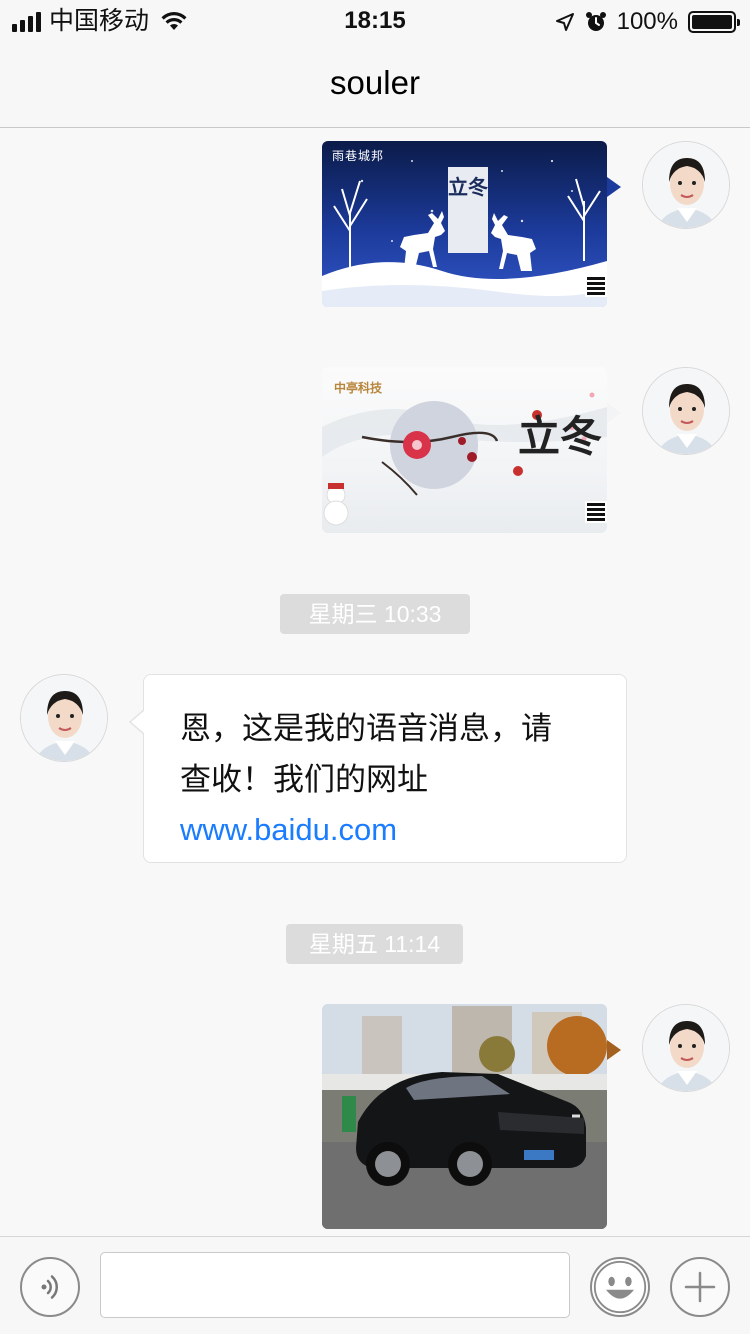  I want to click on page-title: souler, so click(375, 82).